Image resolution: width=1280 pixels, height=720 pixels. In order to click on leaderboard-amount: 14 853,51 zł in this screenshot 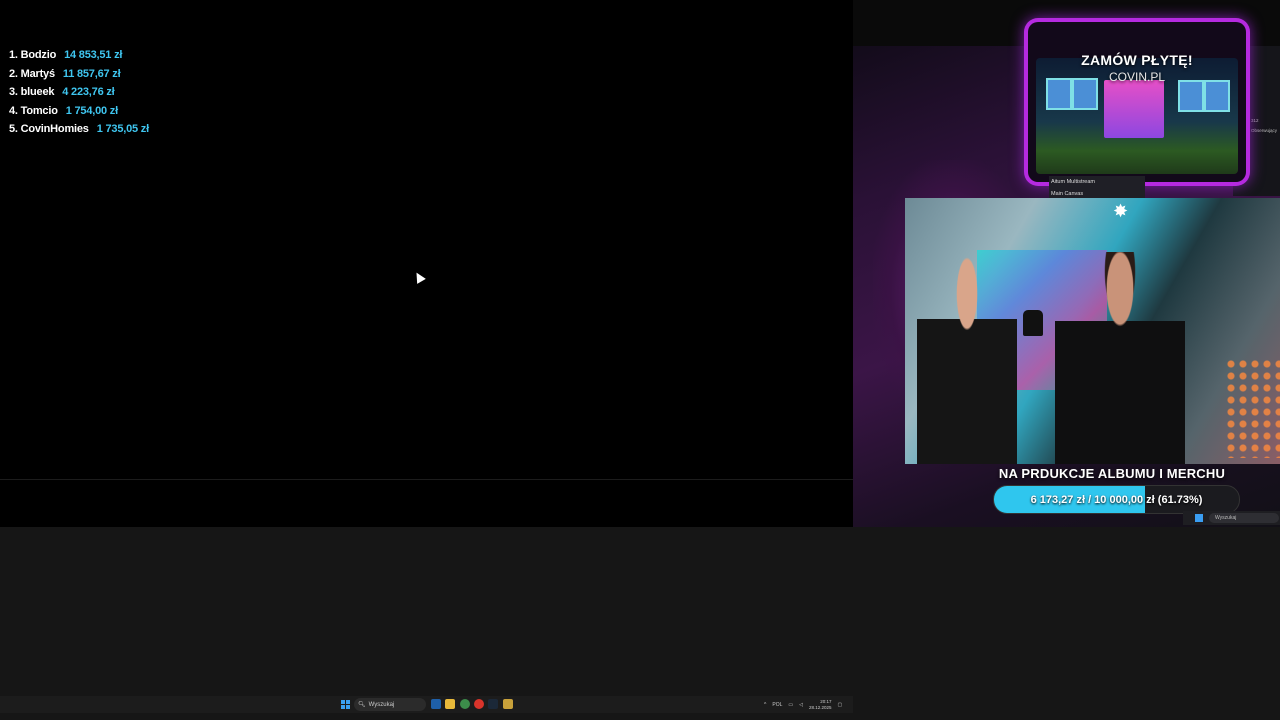, I will do `click(93, 55)`.